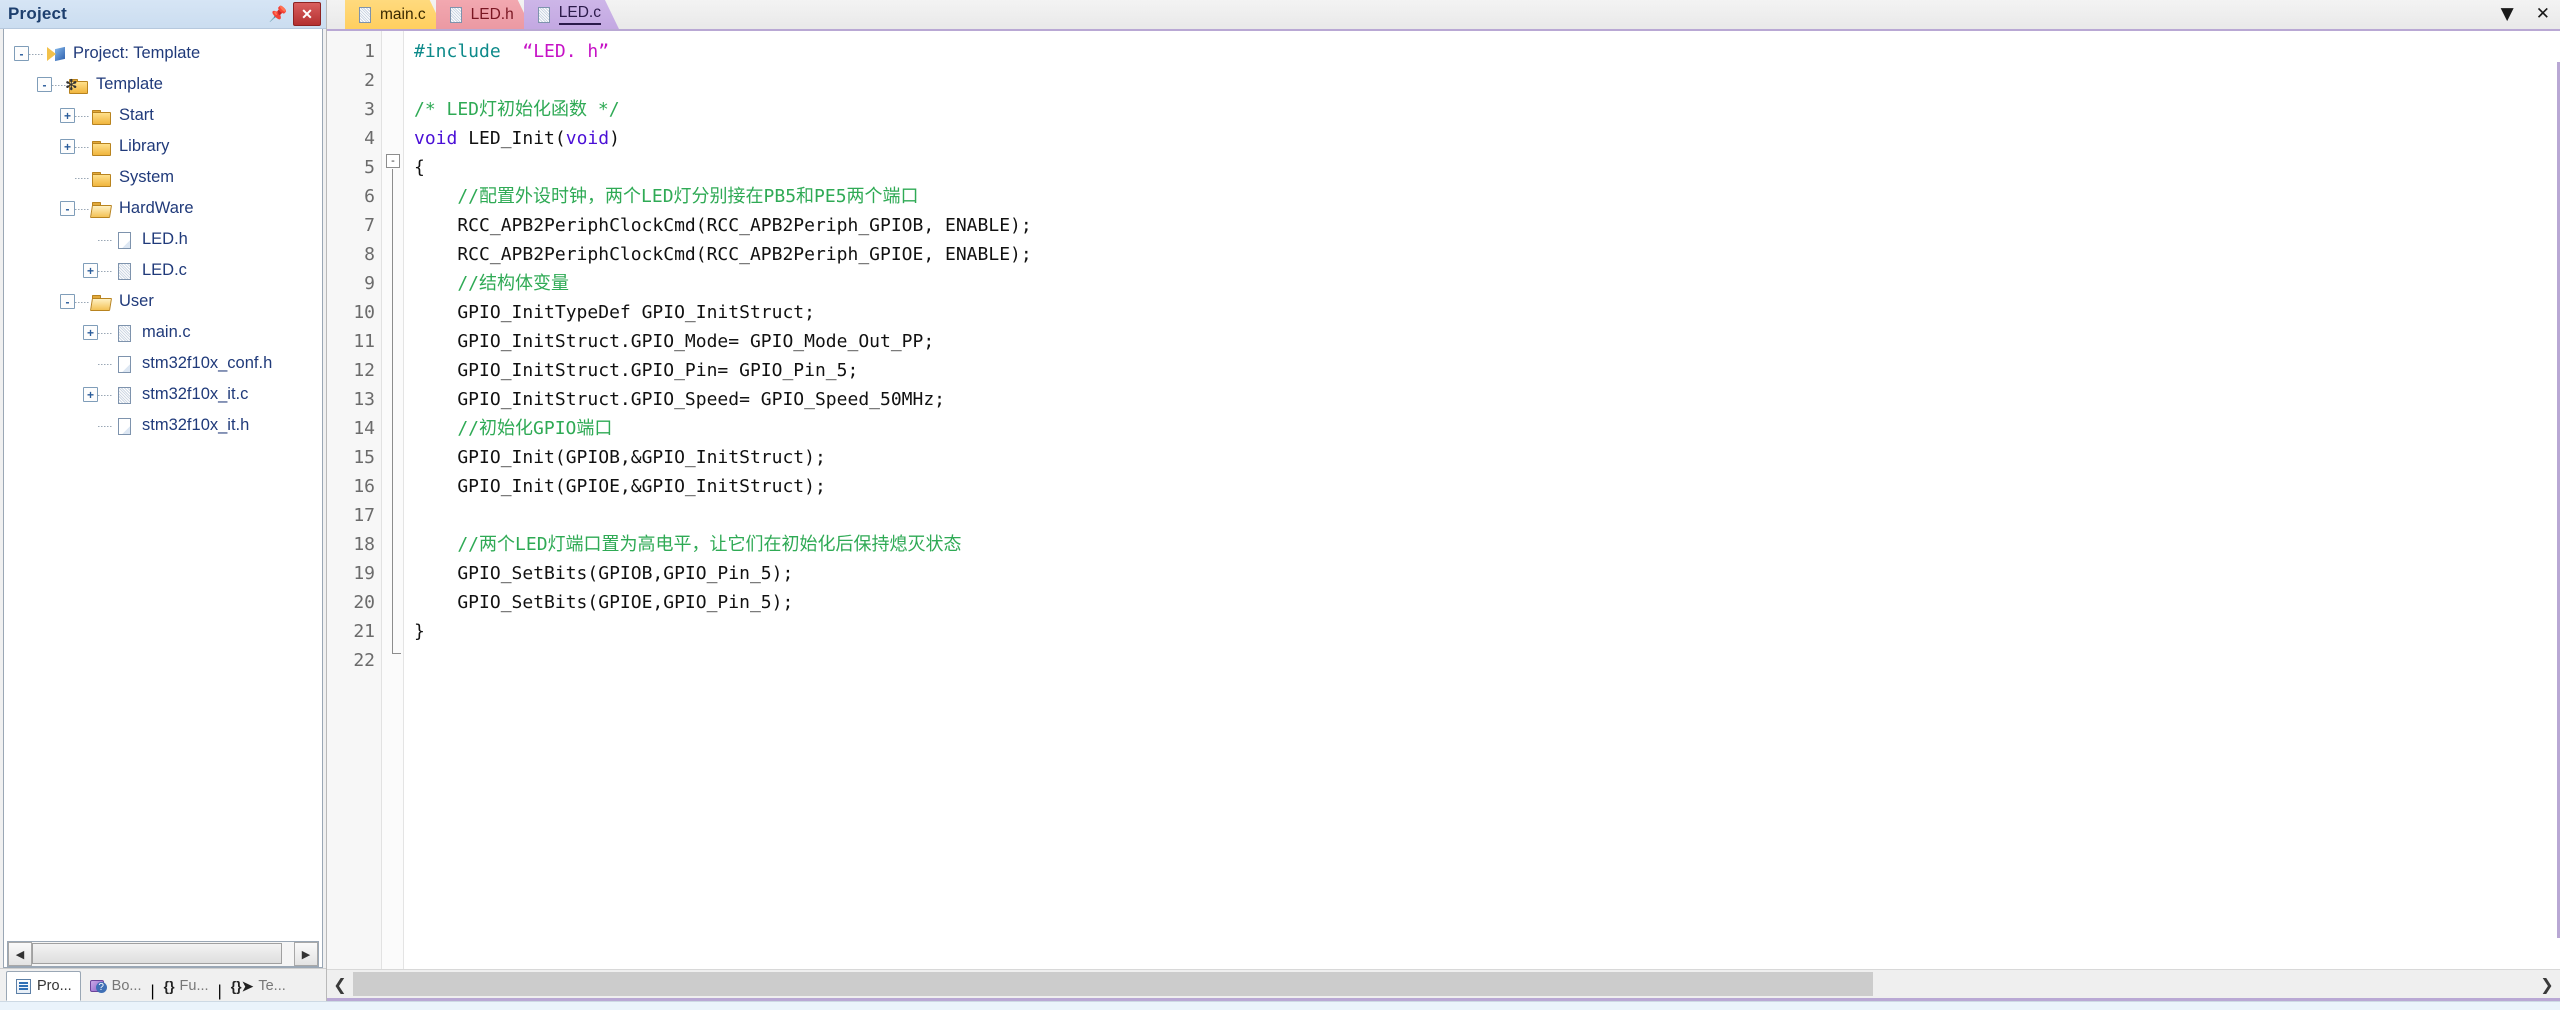 This screenshot has height=1010, width=2560. What do you see at coordinates (1487, 109) in the screenshot?
I see `code-line: /* LED灯初始化函数 */` at bounding box center [1487, 109].